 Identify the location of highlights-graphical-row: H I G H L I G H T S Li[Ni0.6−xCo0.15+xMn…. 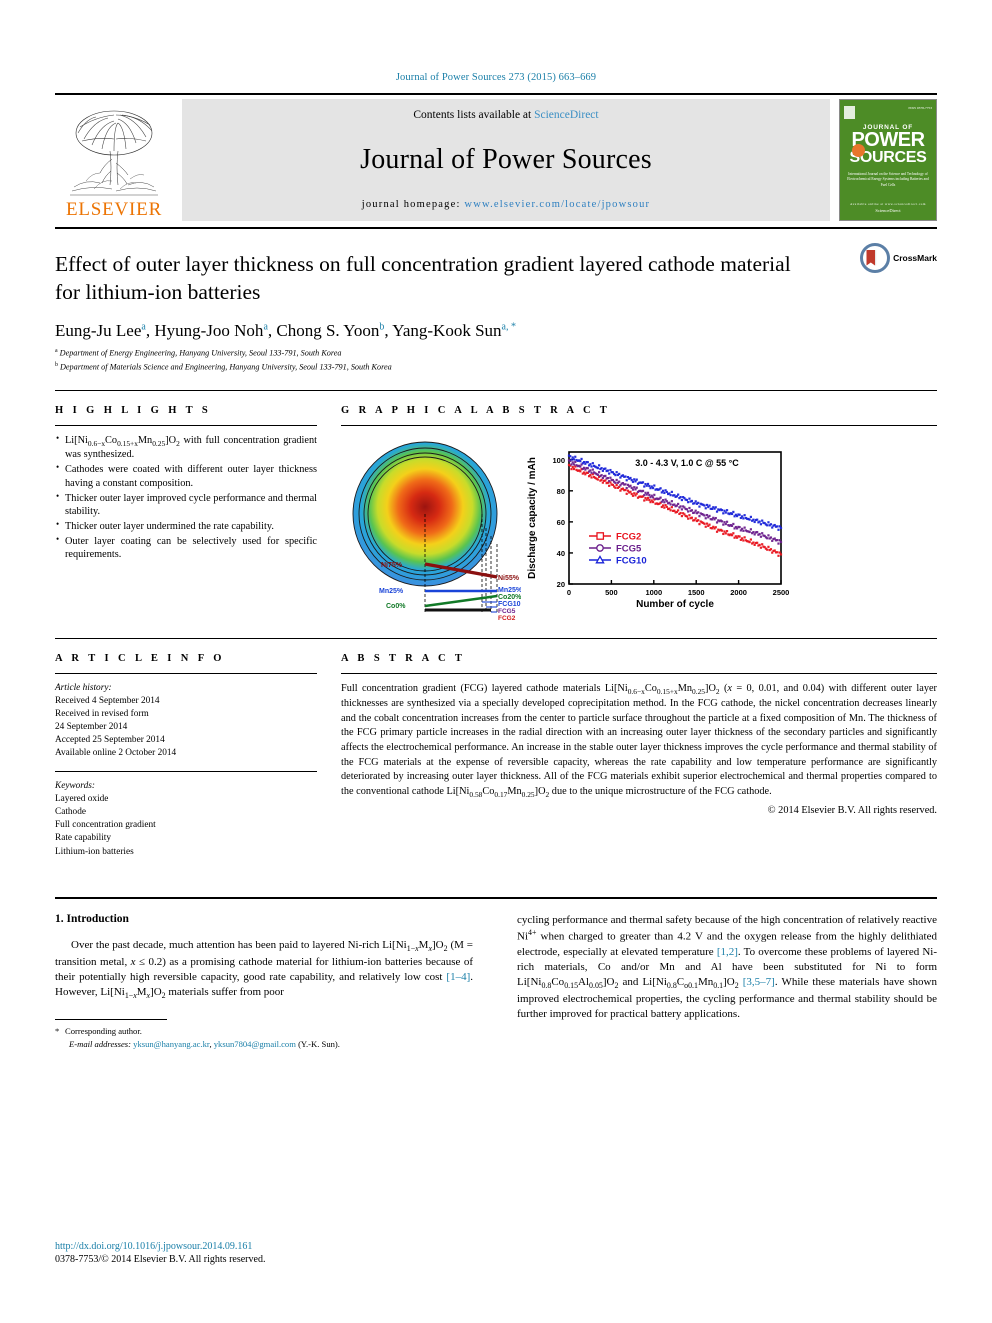
(496, 513).